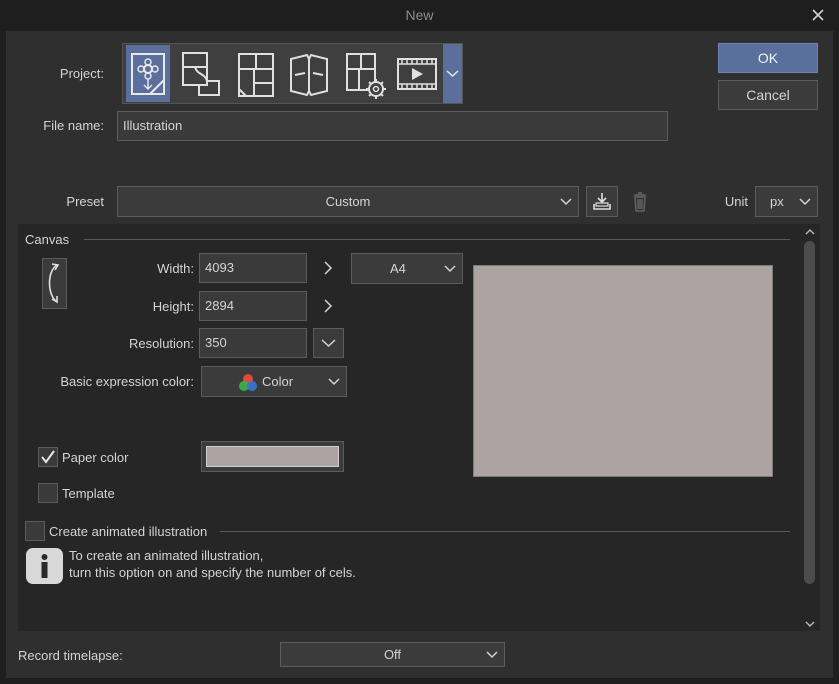  I want to click on info-text-line1: To create an animated illustration,, so click(166, 555).